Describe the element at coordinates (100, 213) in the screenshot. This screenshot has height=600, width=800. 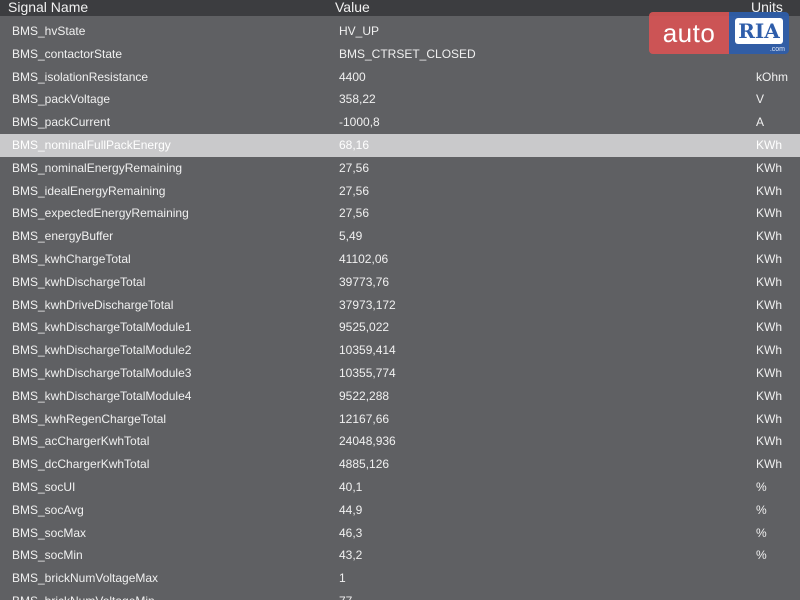
I see `signal-name-cell: BMS_expectedEnergyRemaining` at that location.